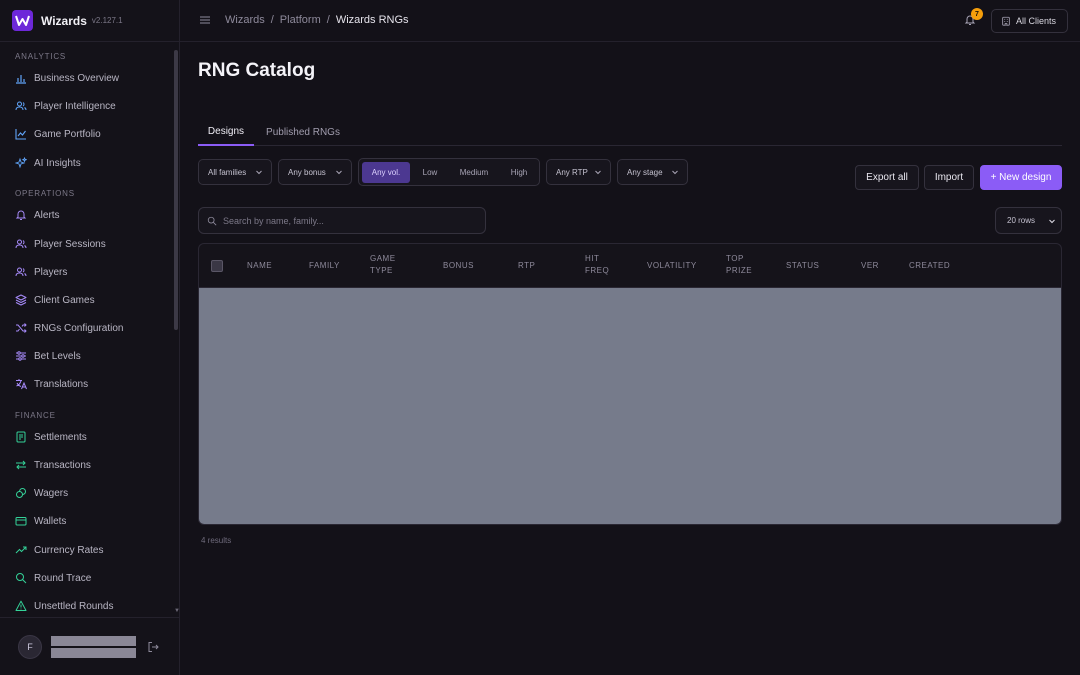 This screenshot has width=1080, height=675. What do you see at coordinates (90, 272) in the screenshot?
I see `sidebar-item-players: Players` at bounding box center [90, 272].